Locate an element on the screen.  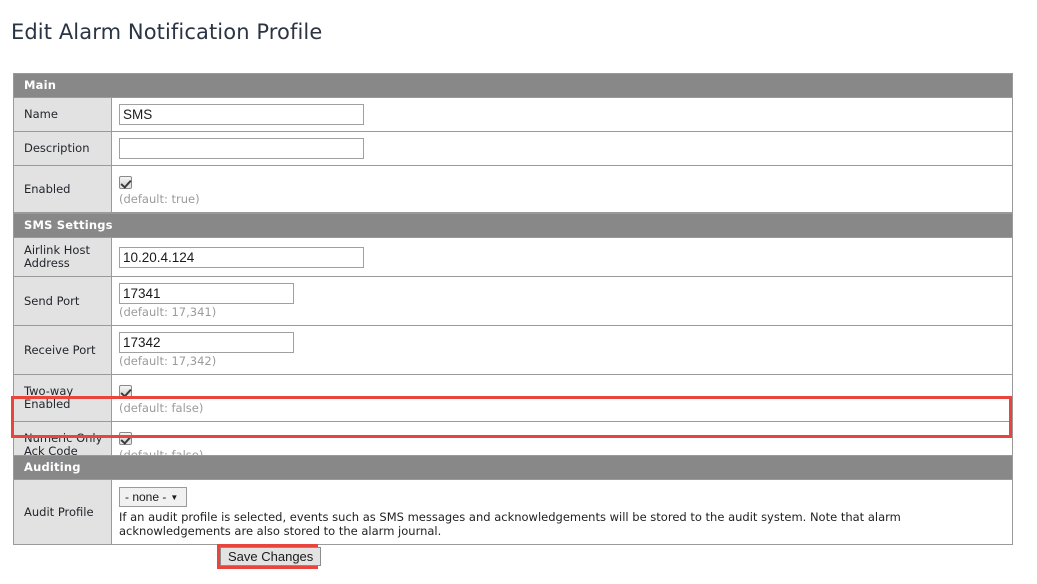
row-receive-port-label: Receive Port is located at coordinates (62, 350).